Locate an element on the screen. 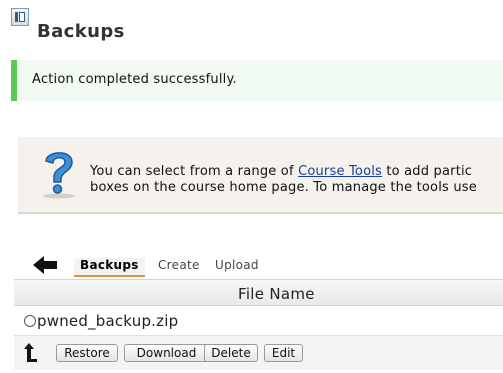  tab-create: Create is located at coordinates (179, 267).